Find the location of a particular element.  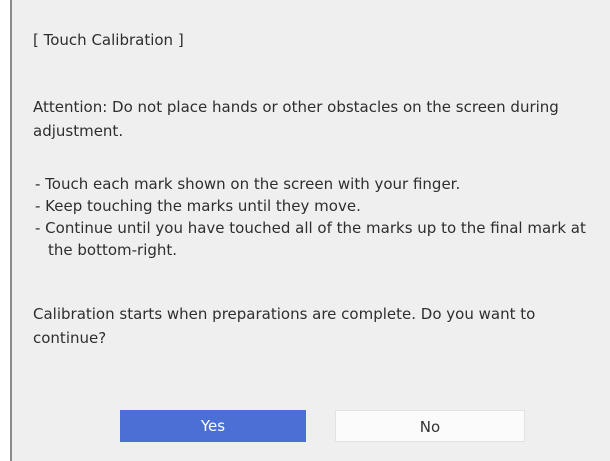

no-button: No is located at coordinates (430, 426).